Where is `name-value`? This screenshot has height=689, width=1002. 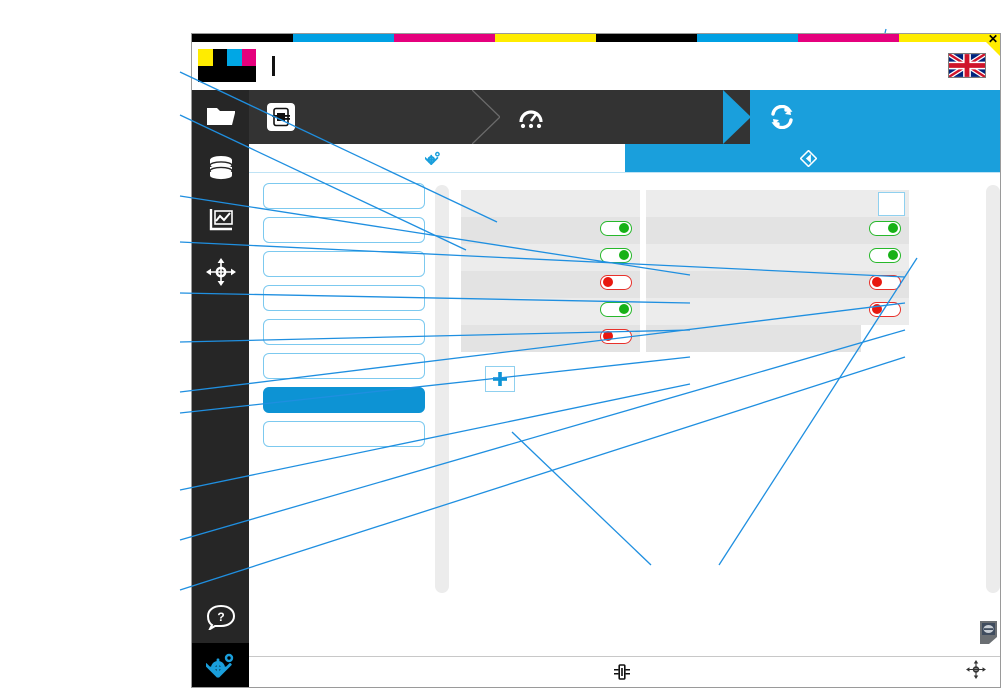
name-value is located at coordinates (614, 203).